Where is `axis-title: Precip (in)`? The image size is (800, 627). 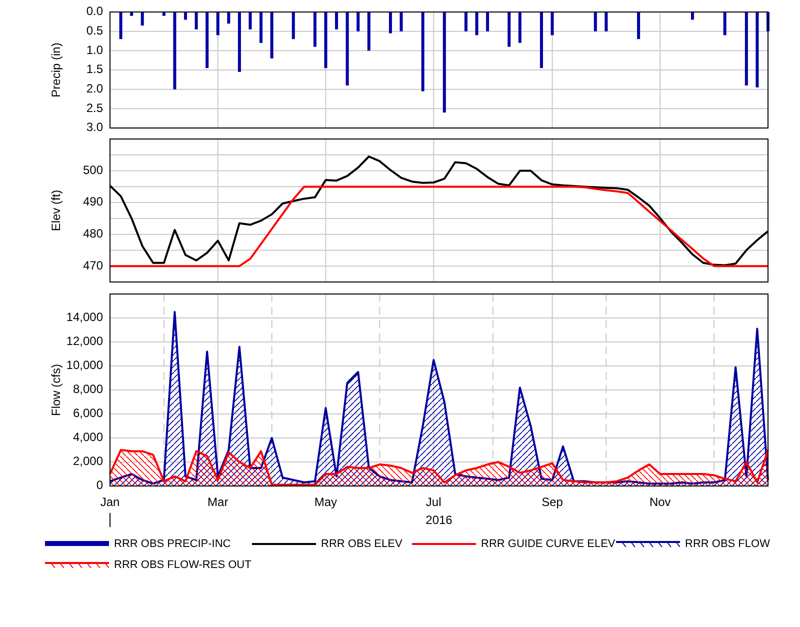 axis-title: Precip (in) is located at coordinates (56, 70).